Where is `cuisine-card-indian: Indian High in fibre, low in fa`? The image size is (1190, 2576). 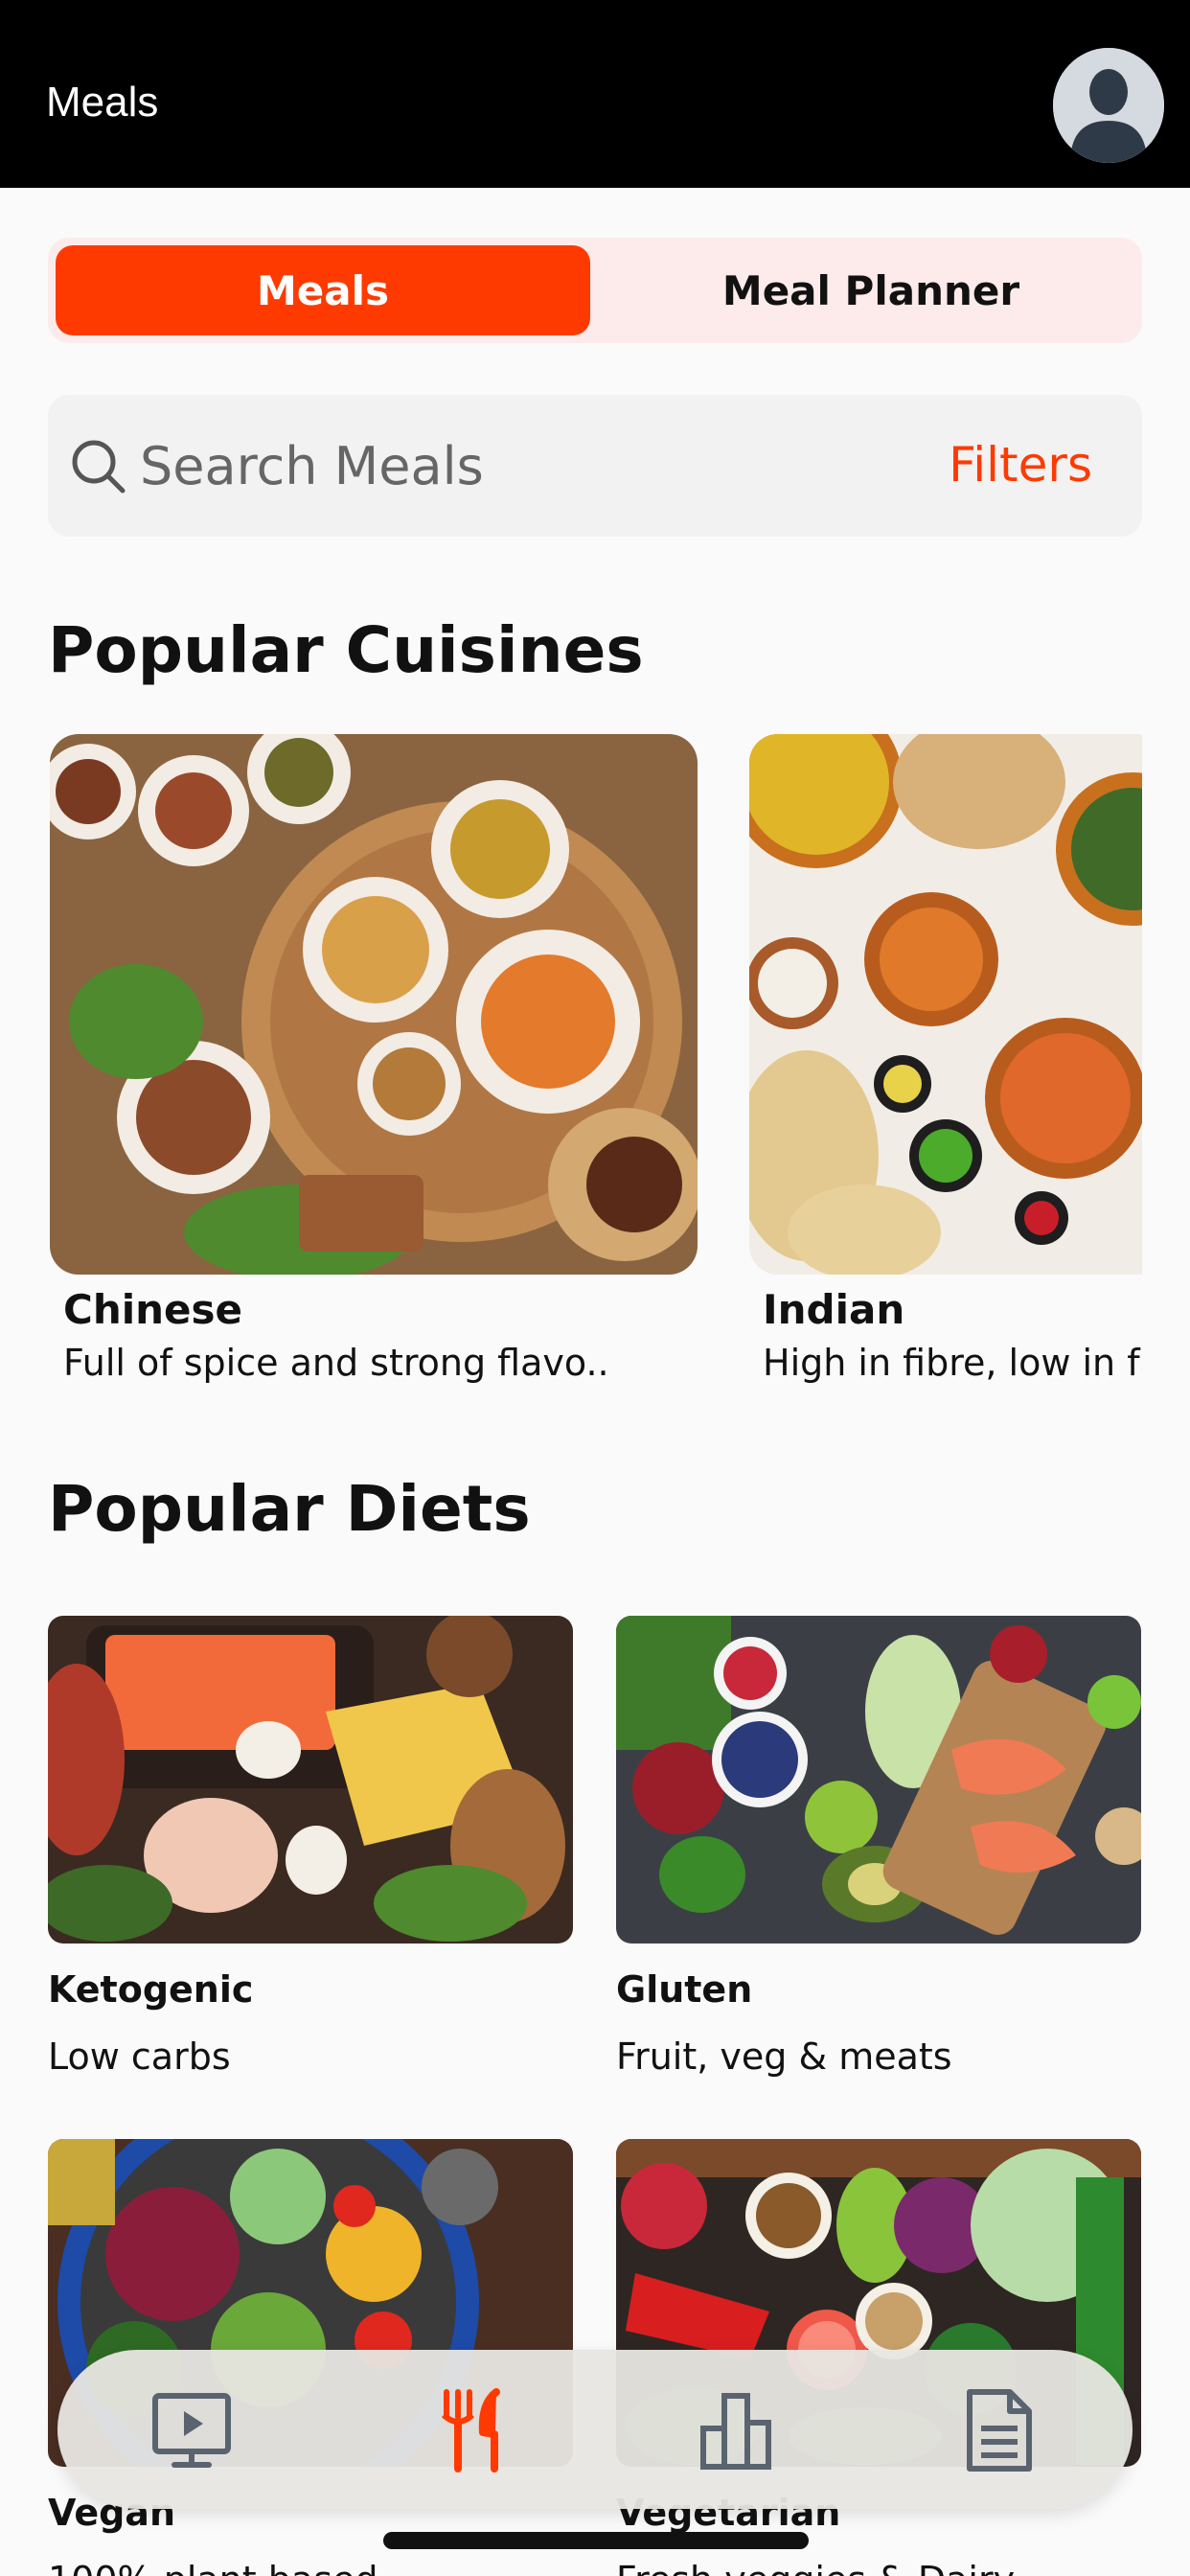 cuisine-card-indian: Indian High in fibre, low in fa is located at coordinates (946, 1060).